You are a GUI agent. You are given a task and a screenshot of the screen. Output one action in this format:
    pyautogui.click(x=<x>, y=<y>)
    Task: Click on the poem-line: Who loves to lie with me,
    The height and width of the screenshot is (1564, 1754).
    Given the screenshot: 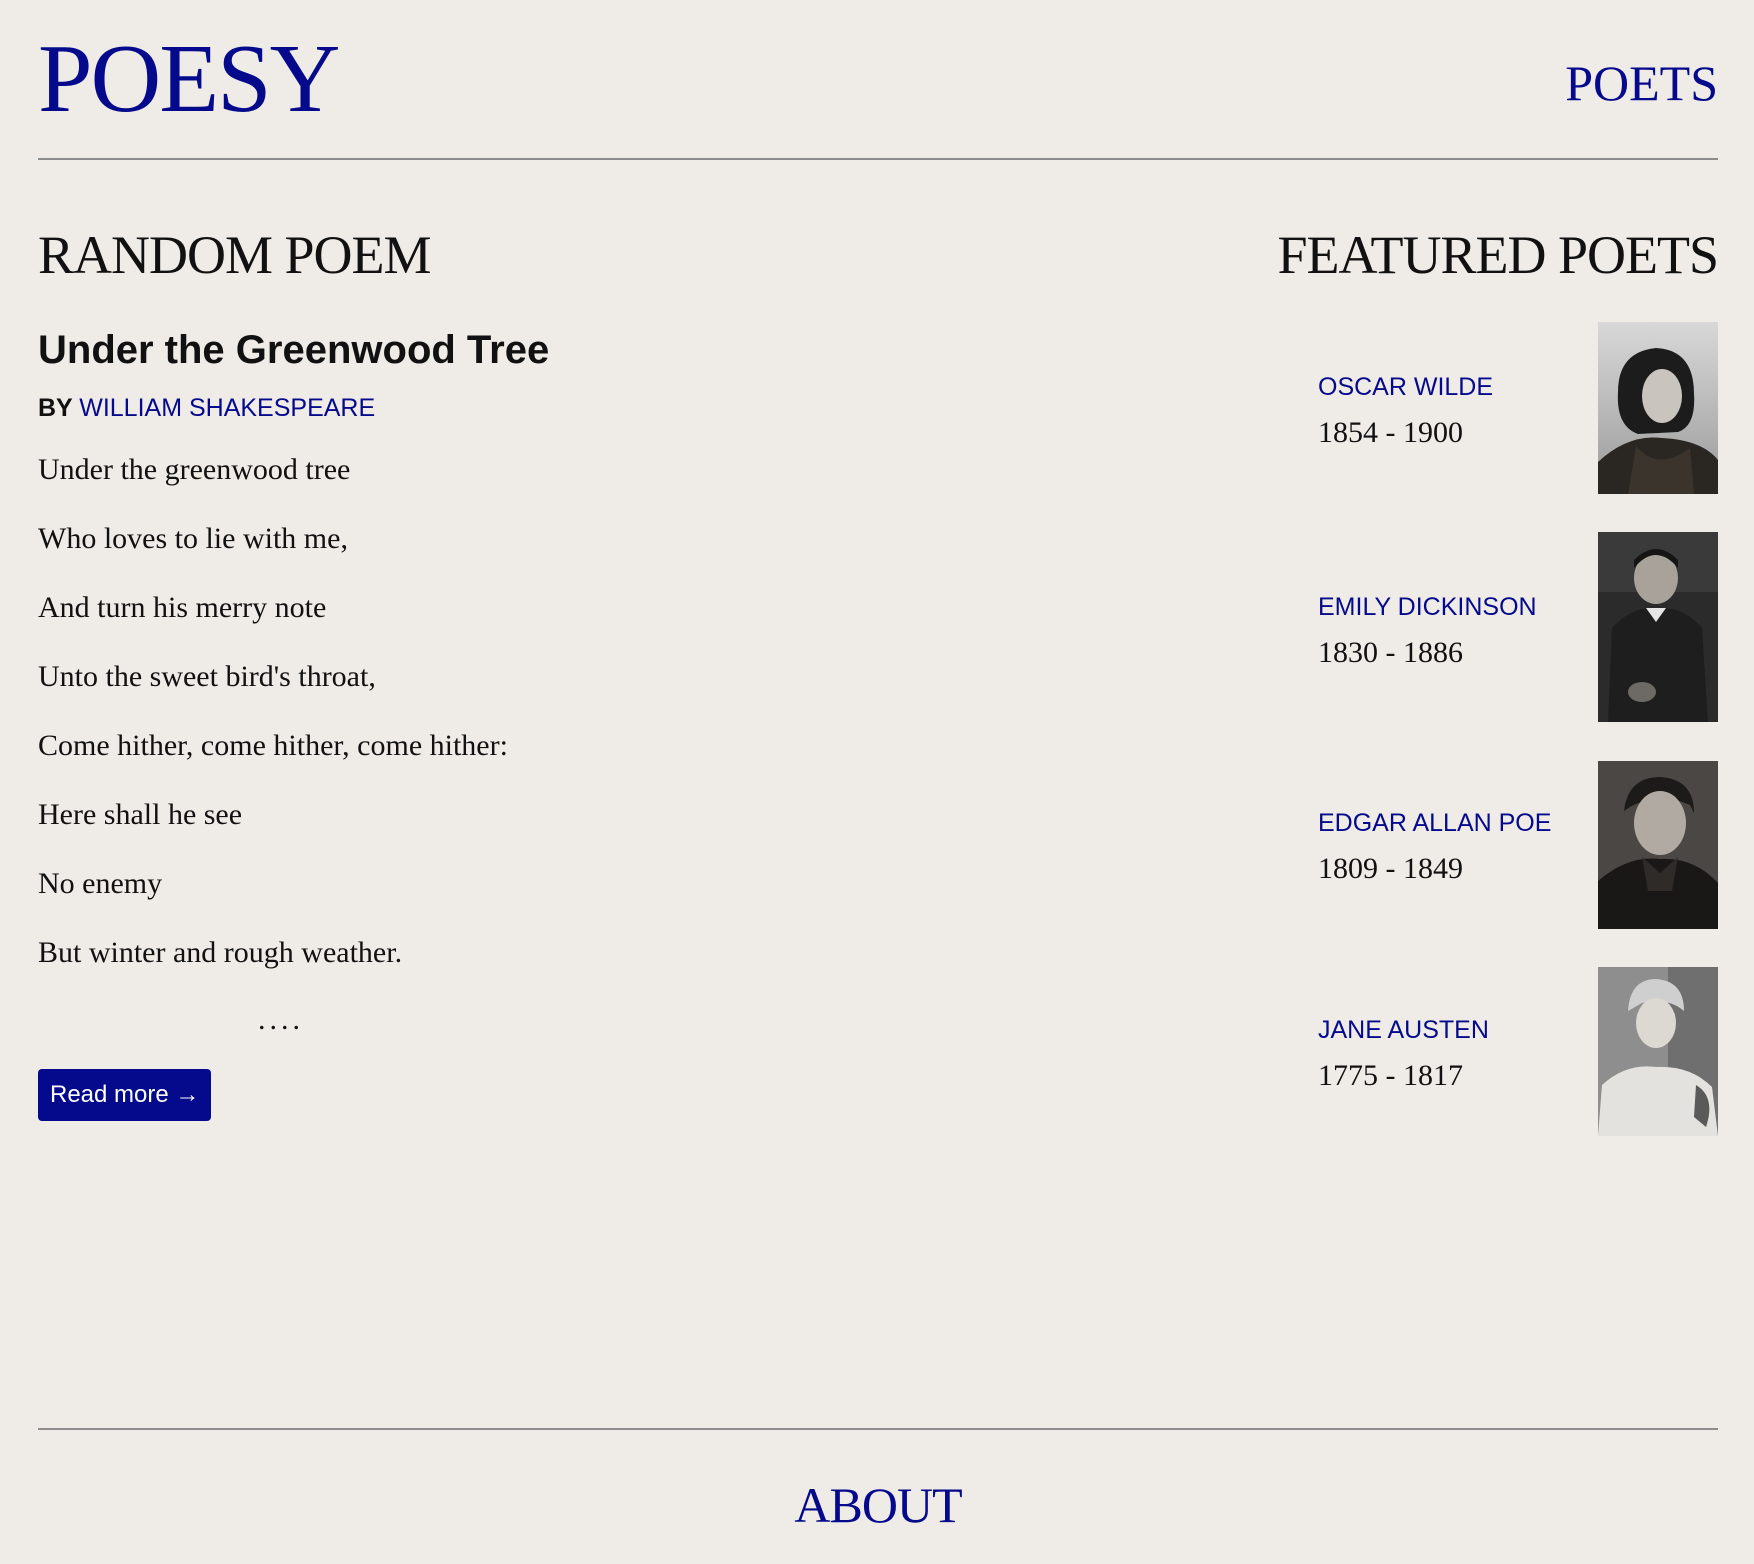 What is the action you would take?
    pyautogui.click(x=193, y=538)
    